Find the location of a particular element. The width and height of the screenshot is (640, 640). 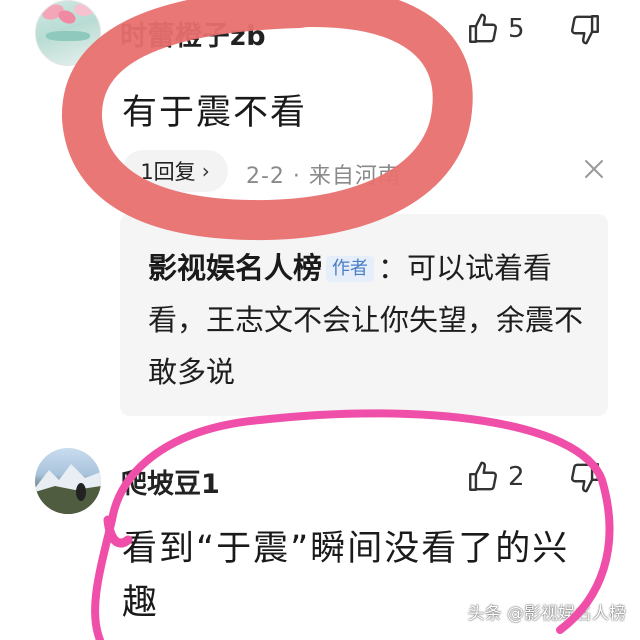

comment-text: 有于震不看 is located at coordinates (215, 113).